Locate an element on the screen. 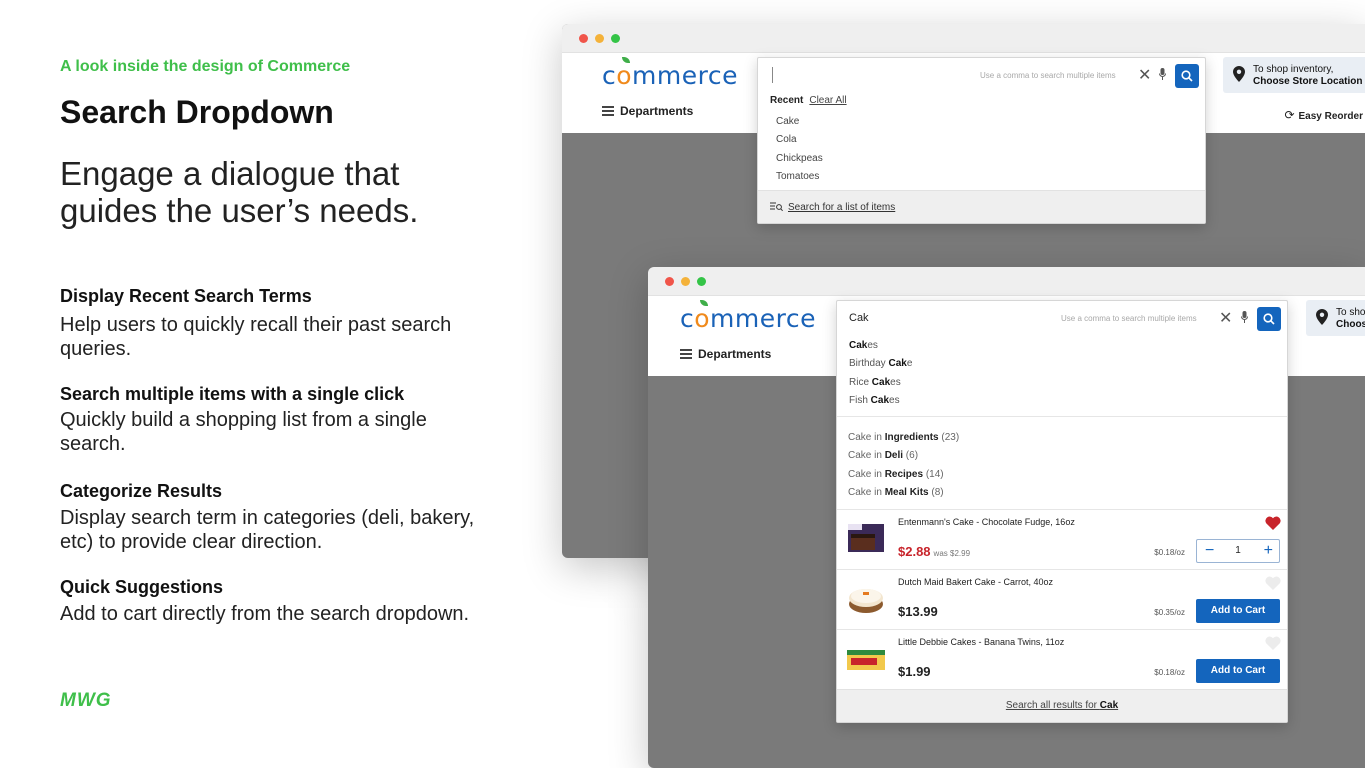  search-list-link: Search for a list of items is located at coordinates (841, 207).